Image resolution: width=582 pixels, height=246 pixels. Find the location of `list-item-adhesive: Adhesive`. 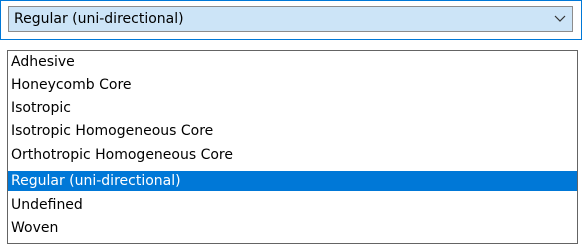

list-item-adhesive: Adhesive is located at coordinates (292, 62).